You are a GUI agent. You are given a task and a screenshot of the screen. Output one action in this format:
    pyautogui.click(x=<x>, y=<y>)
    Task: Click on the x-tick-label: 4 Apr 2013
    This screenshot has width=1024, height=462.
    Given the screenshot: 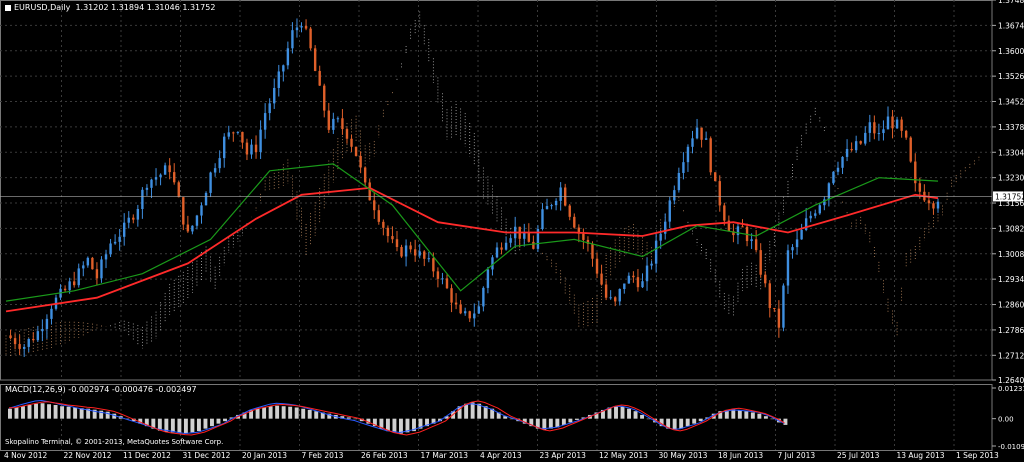 What is the action you would take?
    pyautogui.click(x=501, y=455)
    